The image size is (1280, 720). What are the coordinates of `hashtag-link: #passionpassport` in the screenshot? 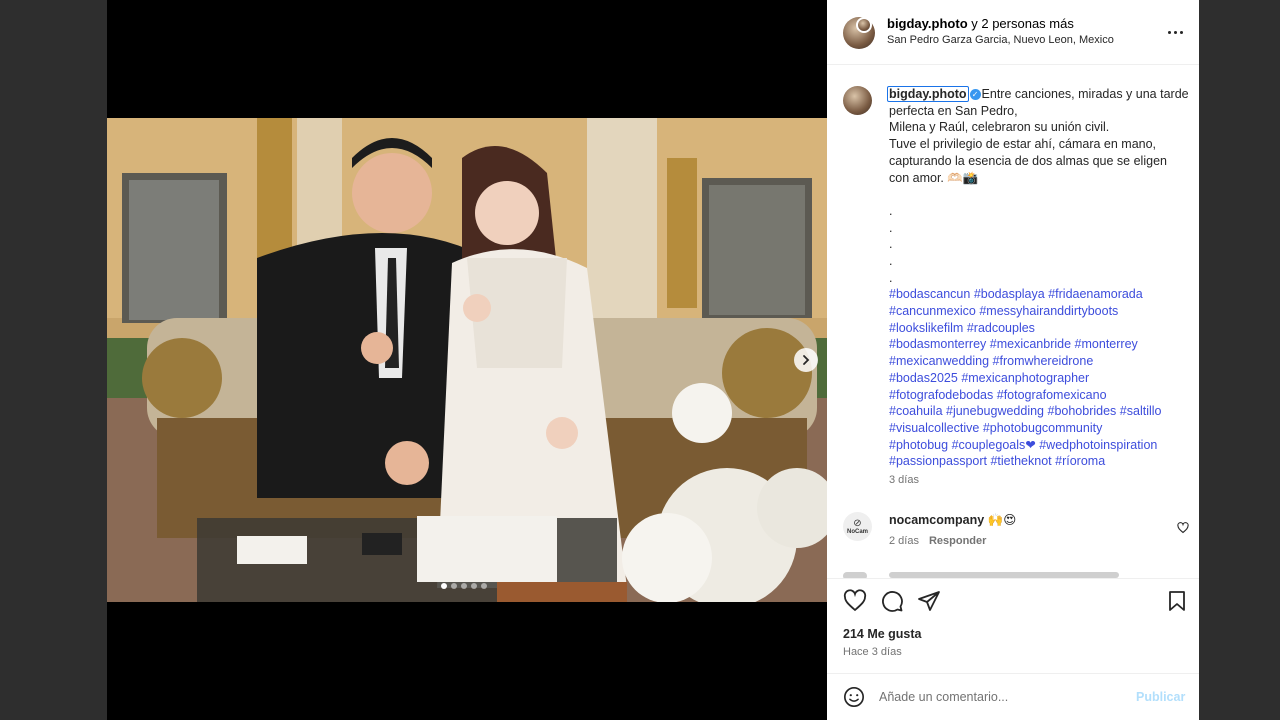 It's located at (938, 461).